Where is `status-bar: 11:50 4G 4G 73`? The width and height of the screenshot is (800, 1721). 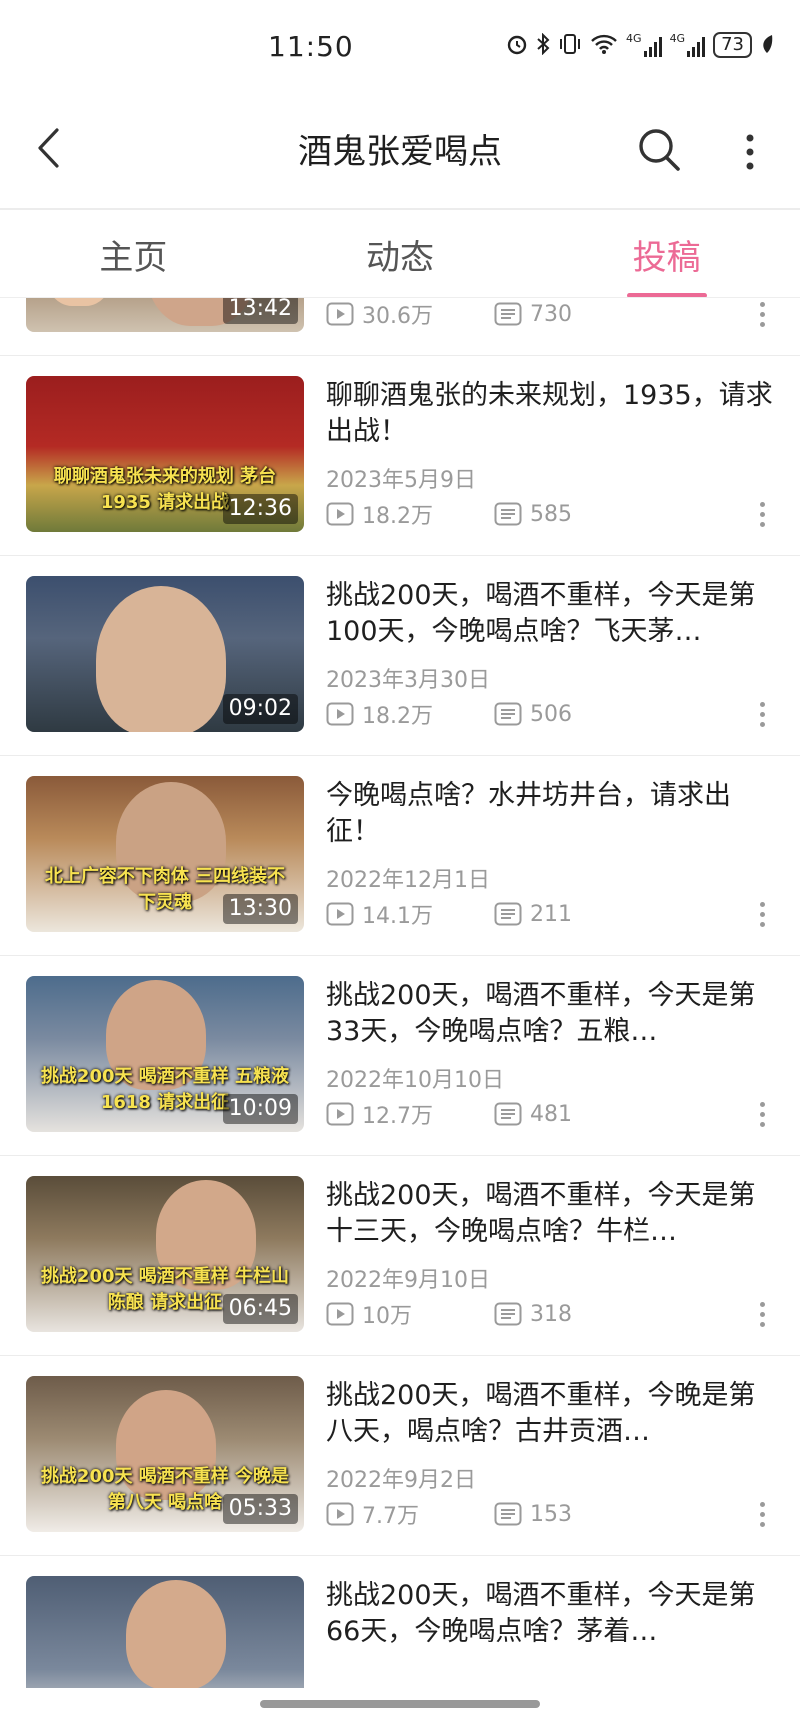 status-bar: 11:50 4G 4G 73 is located at coordinates (400, 50).